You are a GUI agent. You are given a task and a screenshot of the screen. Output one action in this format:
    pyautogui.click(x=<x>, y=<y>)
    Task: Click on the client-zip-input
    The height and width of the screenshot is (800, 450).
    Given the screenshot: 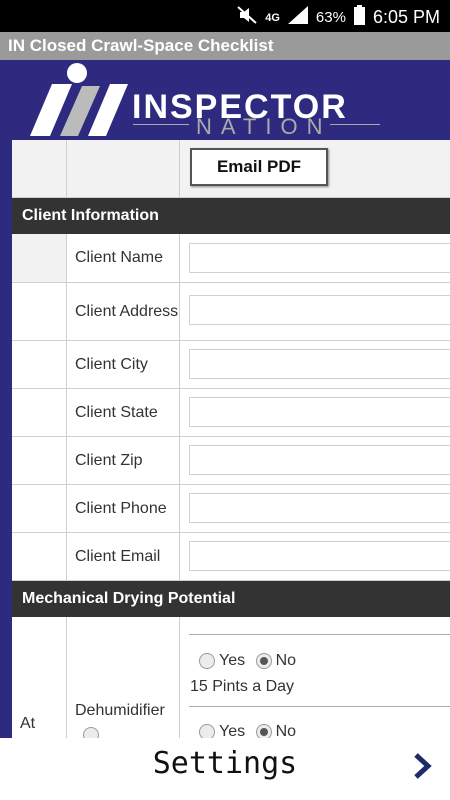 What is the action you would take?
    pyautogui.click(x=319, y=460)
    